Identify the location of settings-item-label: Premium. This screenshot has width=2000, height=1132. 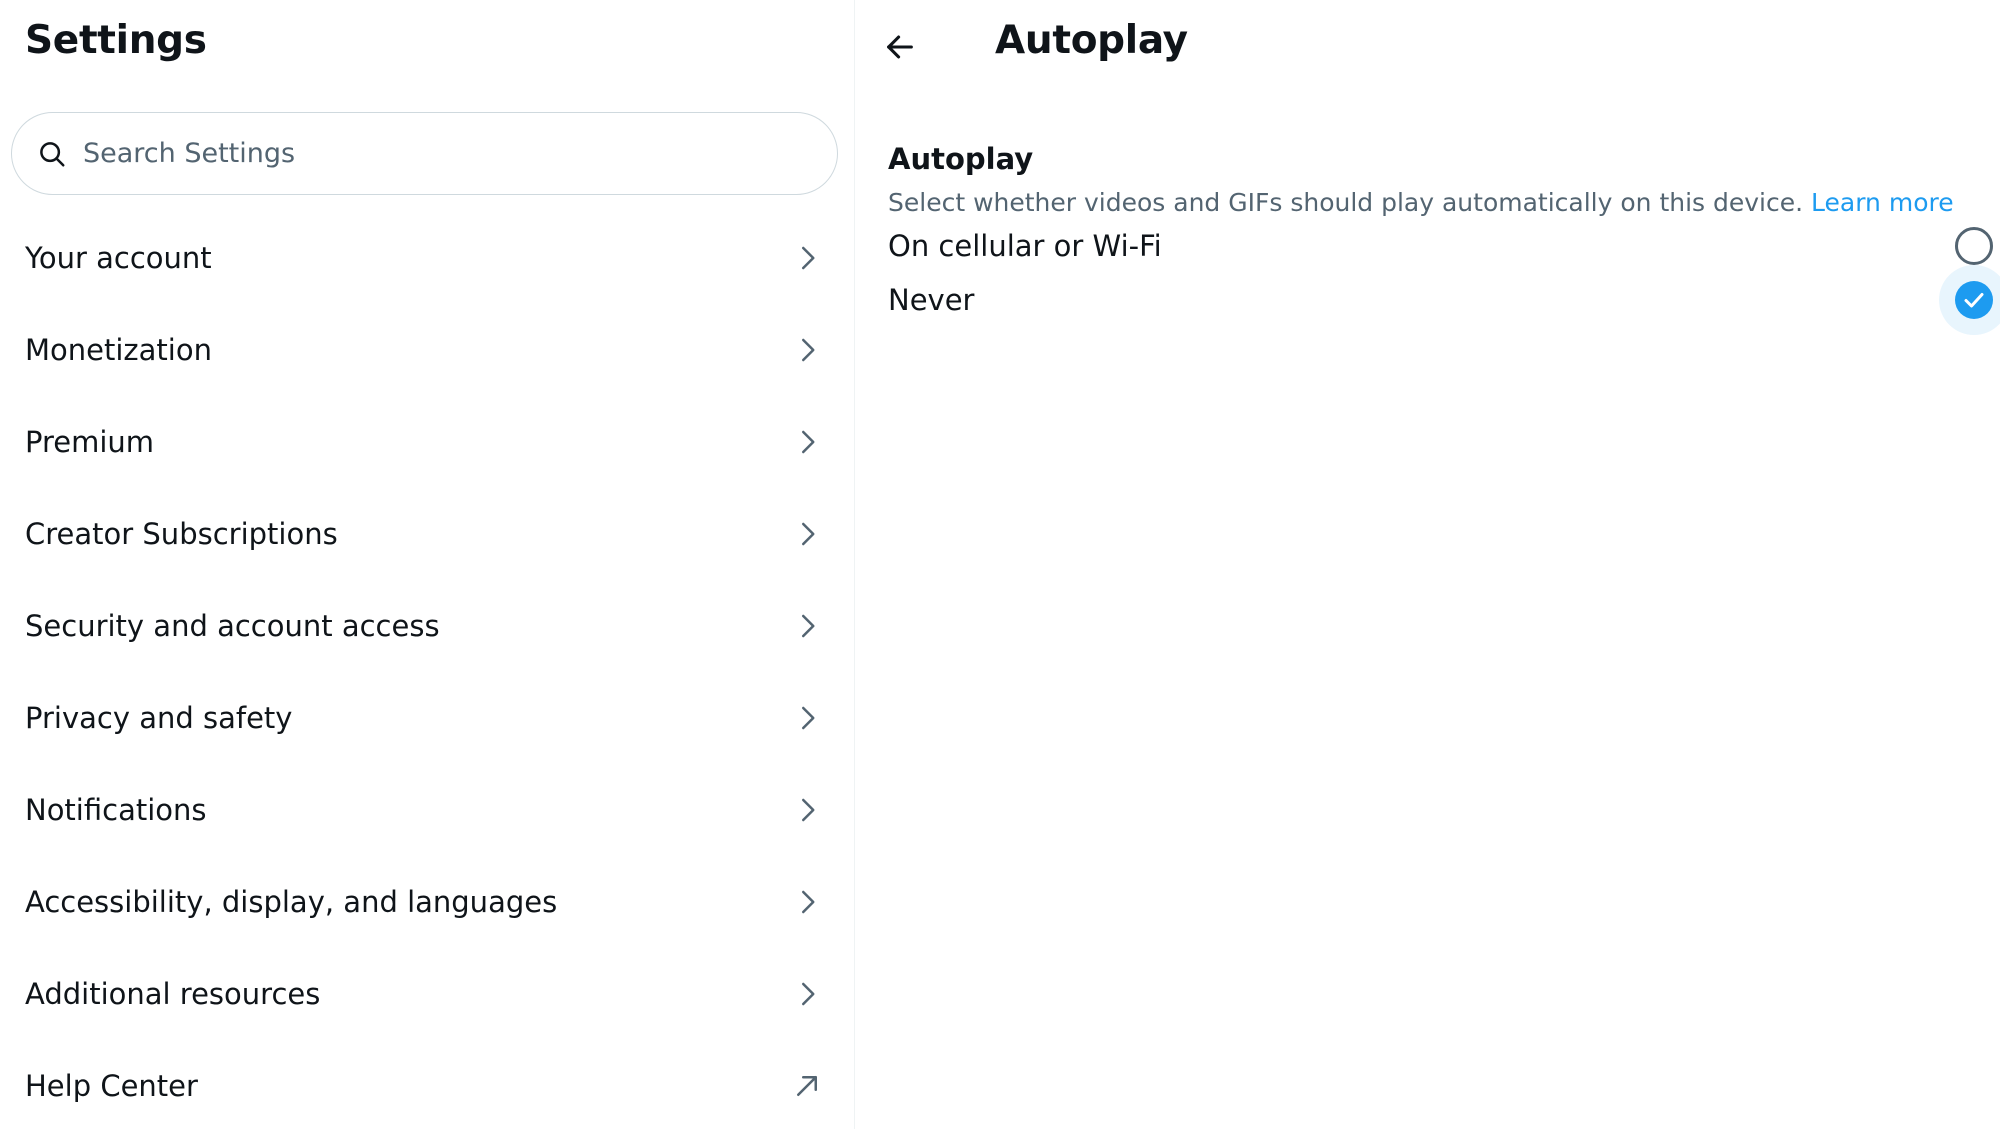
(90, 442).